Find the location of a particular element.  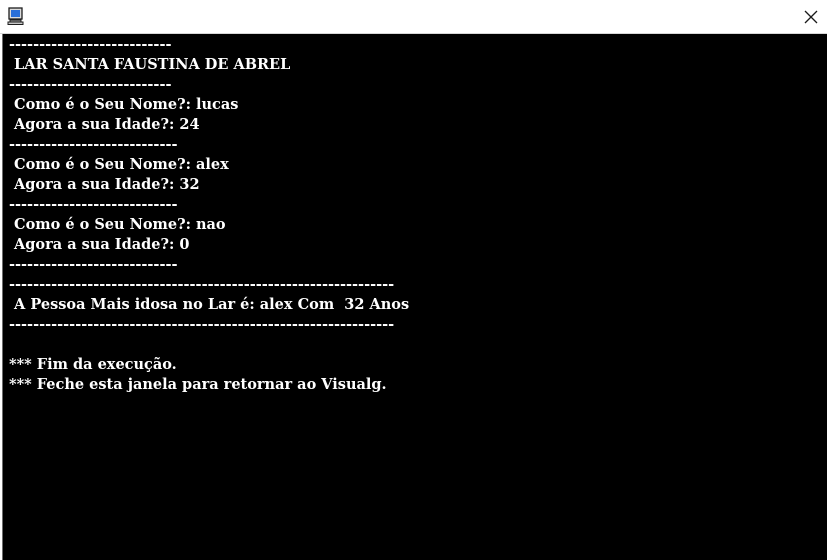

program-title: LAR SANTA FAUSTINA DE ABREL is located at coordinates (150, 64).